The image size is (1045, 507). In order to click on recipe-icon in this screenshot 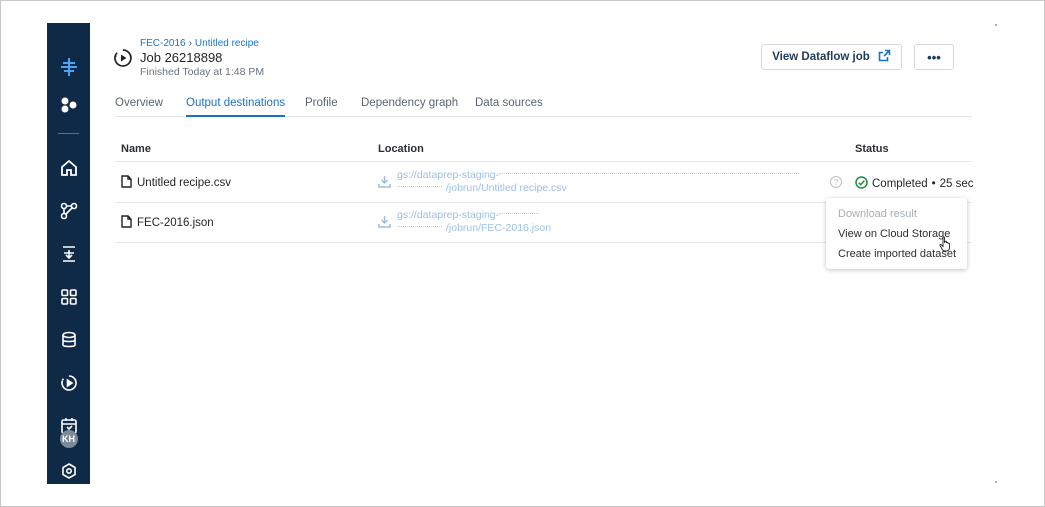, I will do `click(68, 254)`.